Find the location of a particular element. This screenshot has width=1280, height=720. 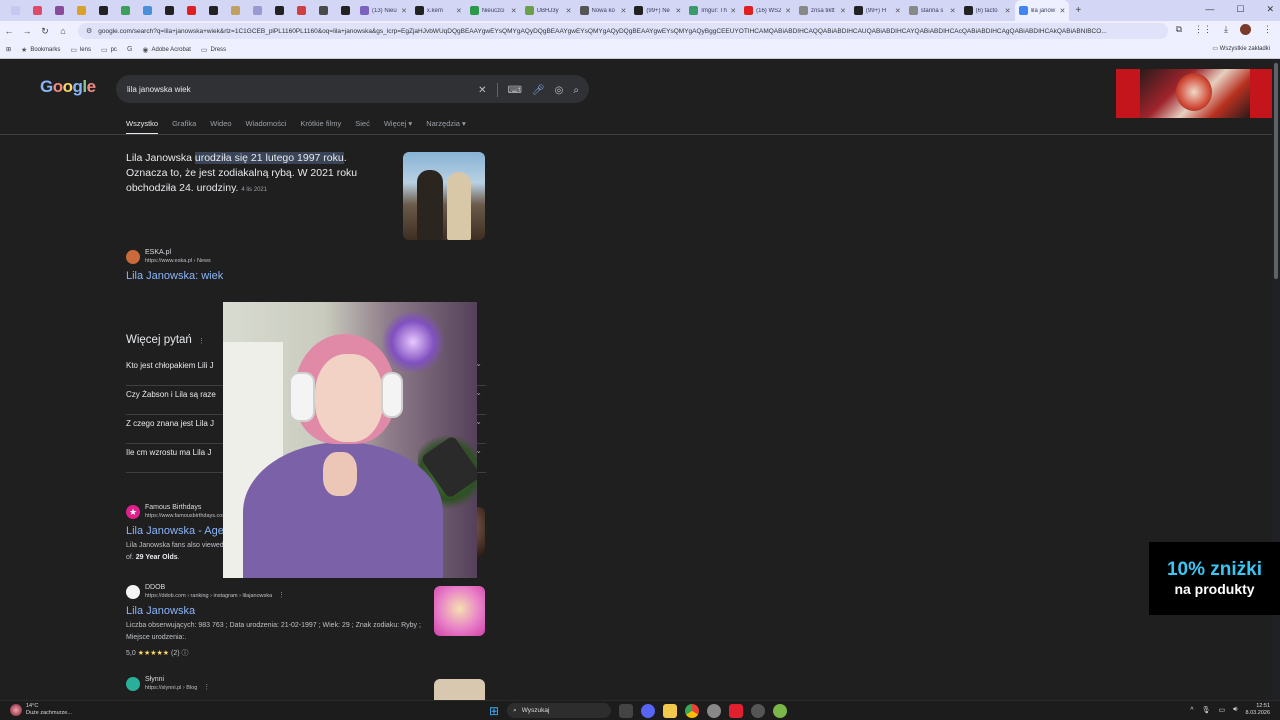

search-tab: Grafika is located at coordinates (184, 127).